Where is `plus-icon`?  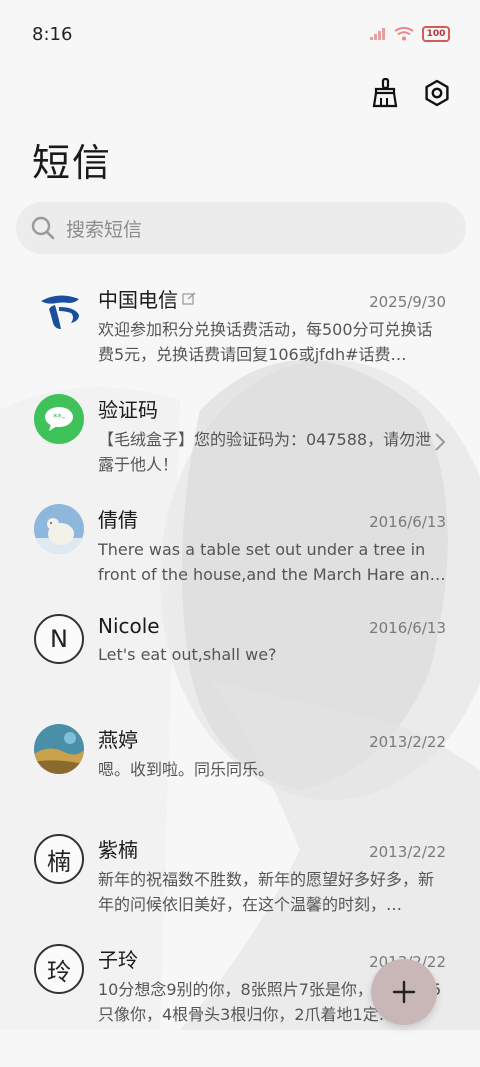 plus-icon is located at coordinates (404, 992).